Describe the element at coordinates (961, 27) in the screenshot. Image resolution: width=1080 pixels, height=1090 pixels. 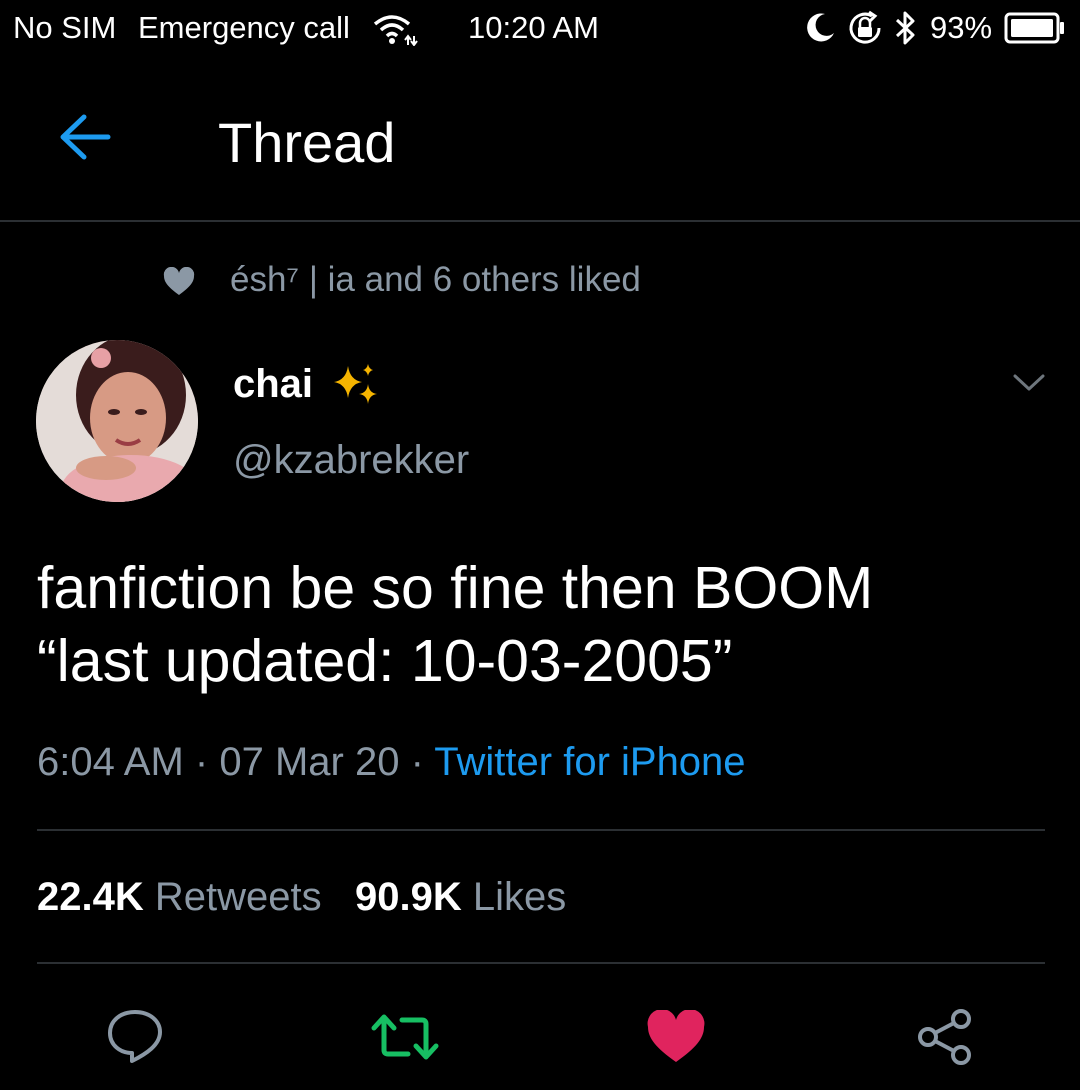
I see `battery-percent-text: 93%` at that location.